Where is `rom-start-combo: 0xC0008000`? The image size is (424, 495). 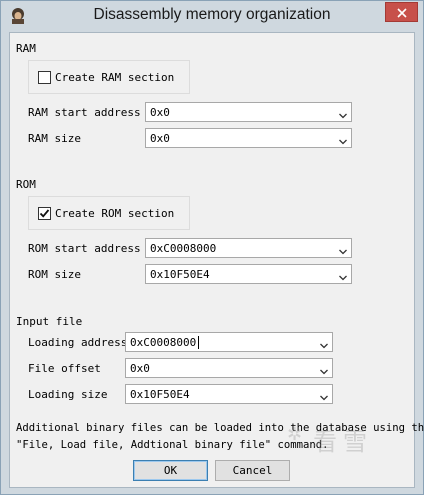 rom-start-combo: 0xC0008000 is located at coordinates (248, 248).